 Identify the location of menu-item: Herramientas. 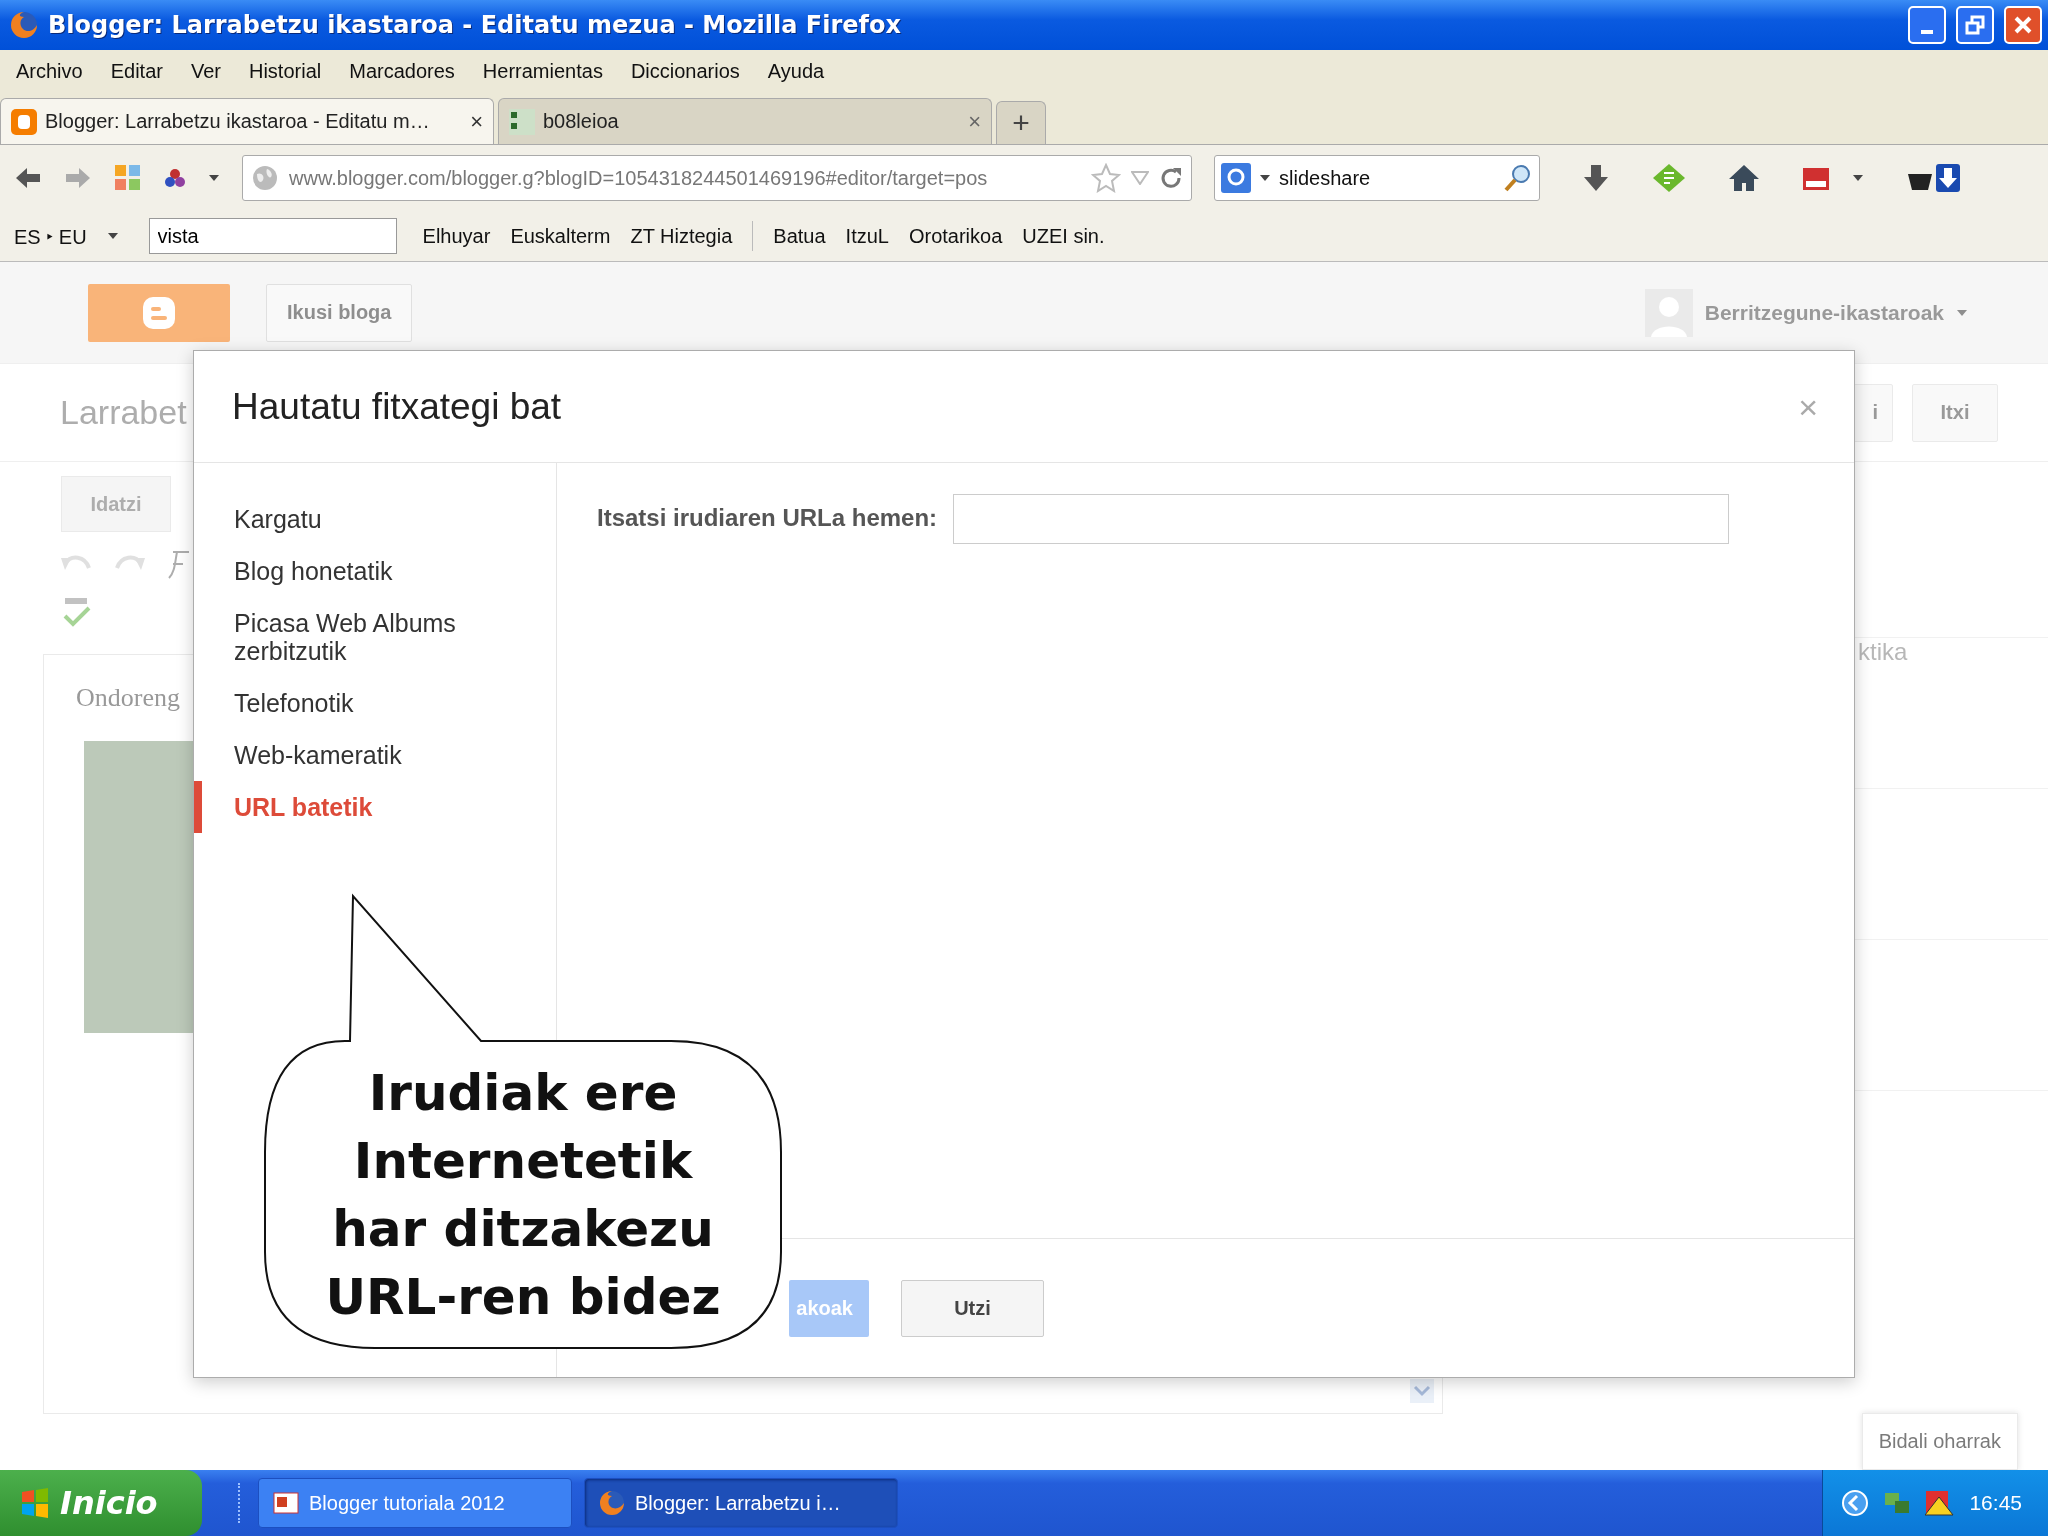
(542, 71).